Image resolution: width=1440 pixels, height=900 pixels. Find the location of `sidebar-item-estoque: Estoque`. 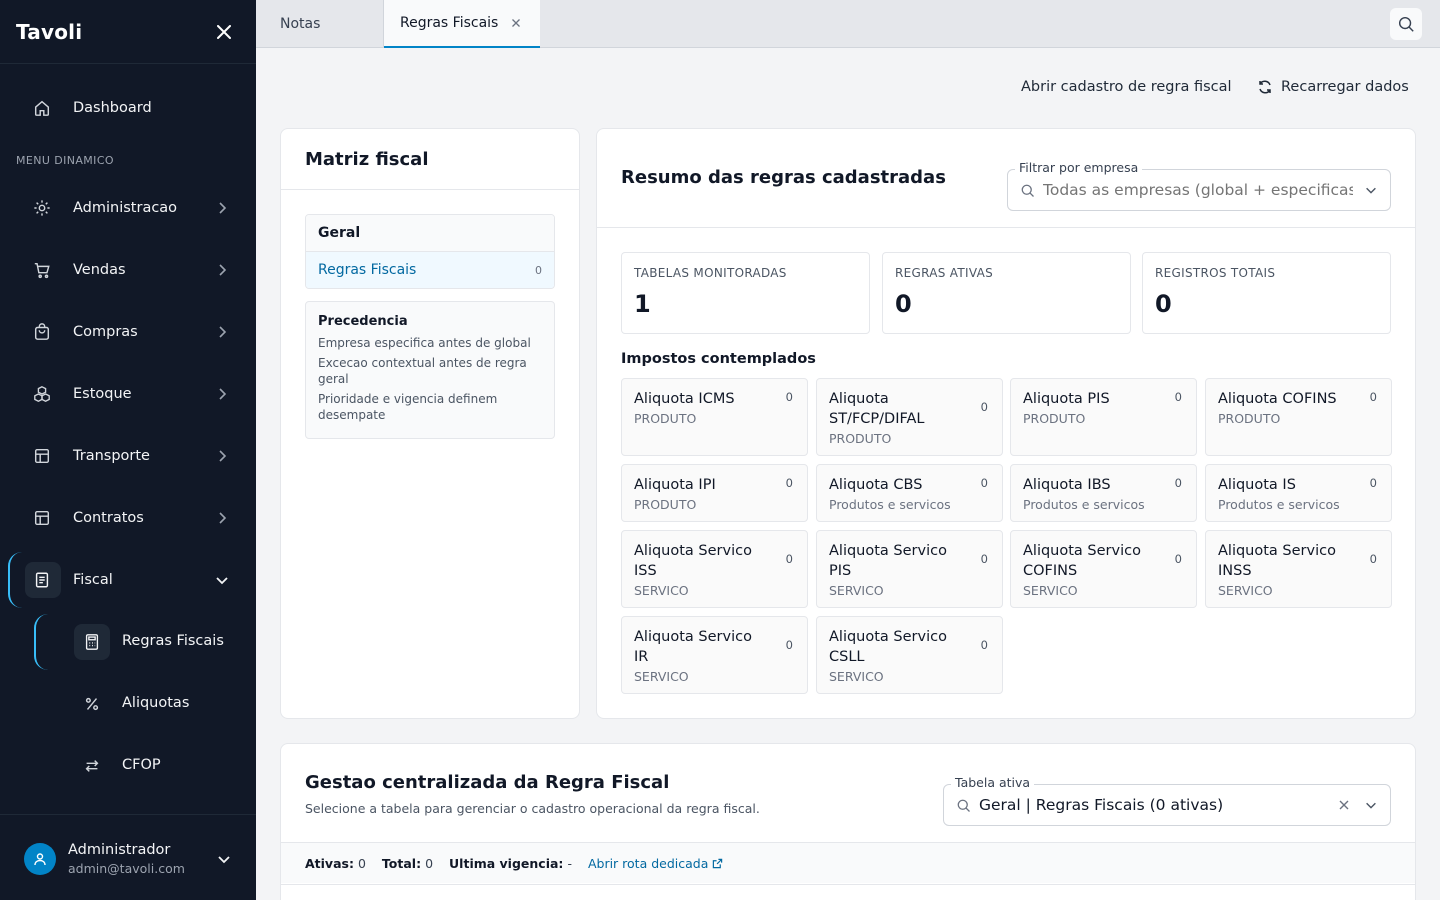

sidebar-item-estoque: Estoque is located at coordinates (128, 394).